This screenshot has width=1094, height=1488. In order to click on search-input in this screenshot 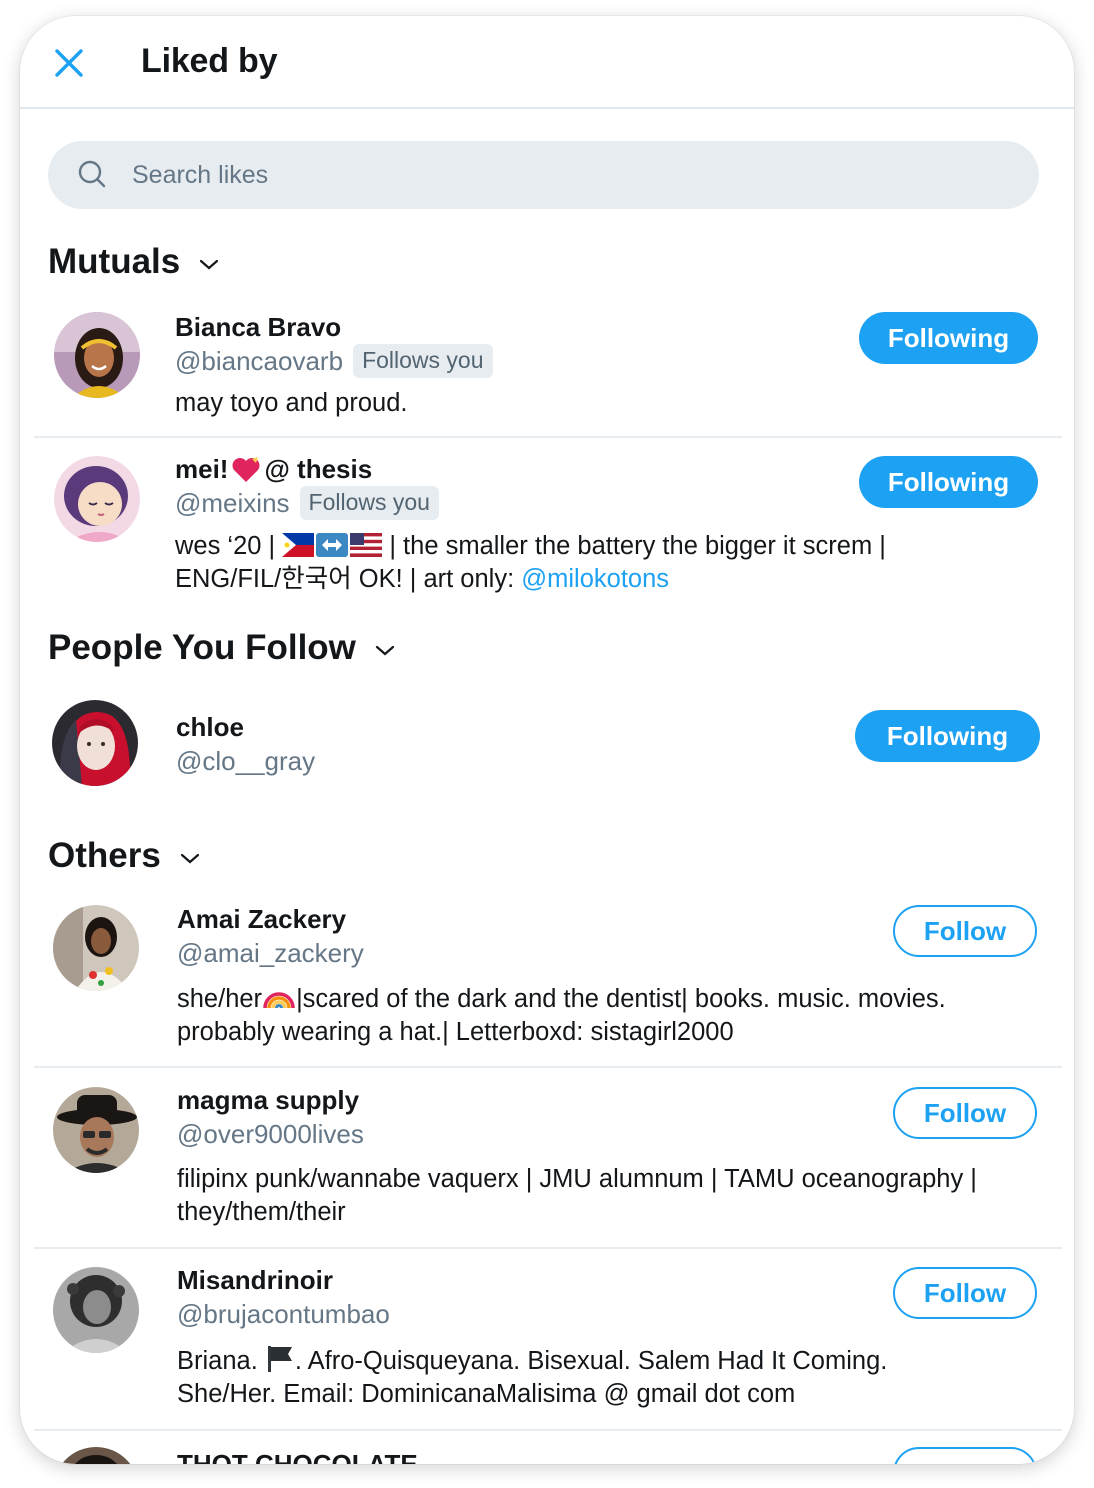, I will do `click(572, 175)`.